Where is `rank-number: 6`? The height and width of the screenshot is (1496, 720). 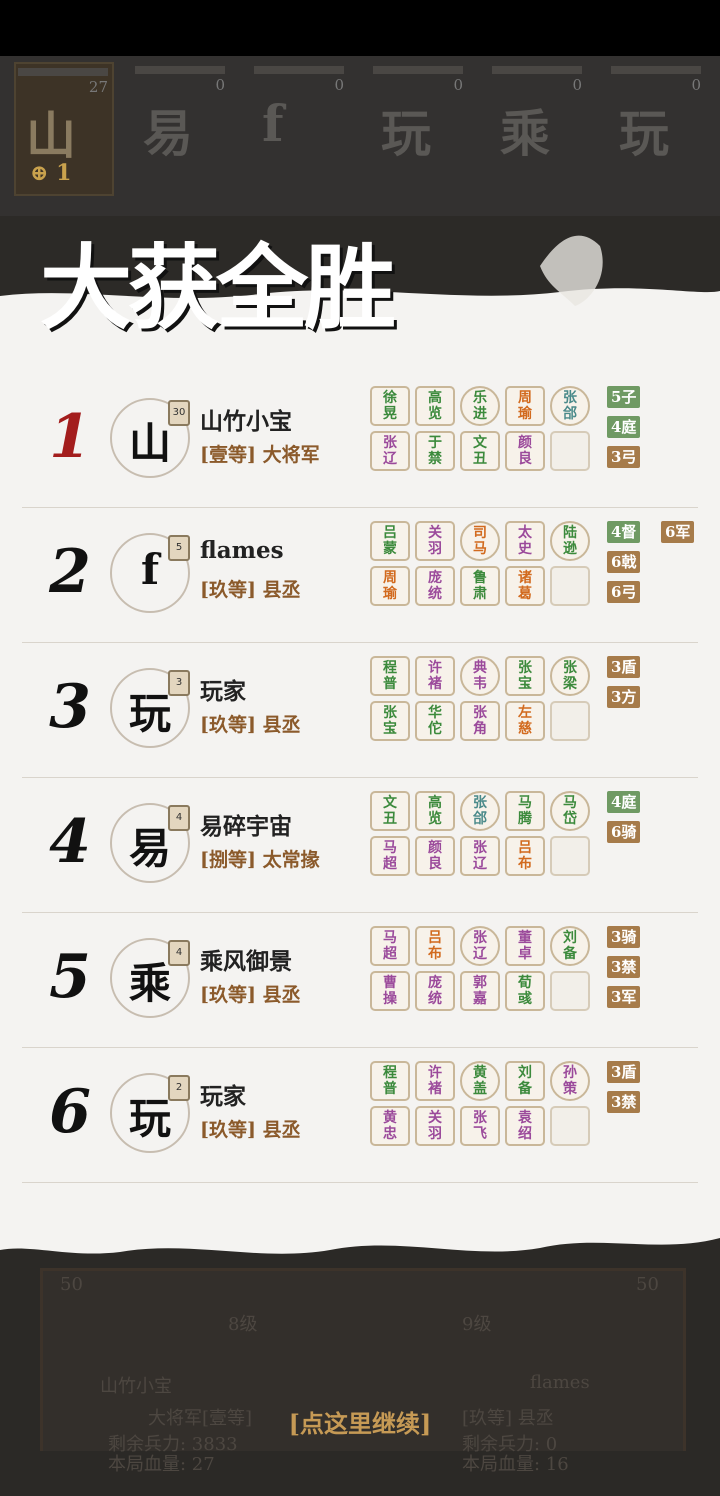
rank-number: 6 is located at coordinates (70, 1112).